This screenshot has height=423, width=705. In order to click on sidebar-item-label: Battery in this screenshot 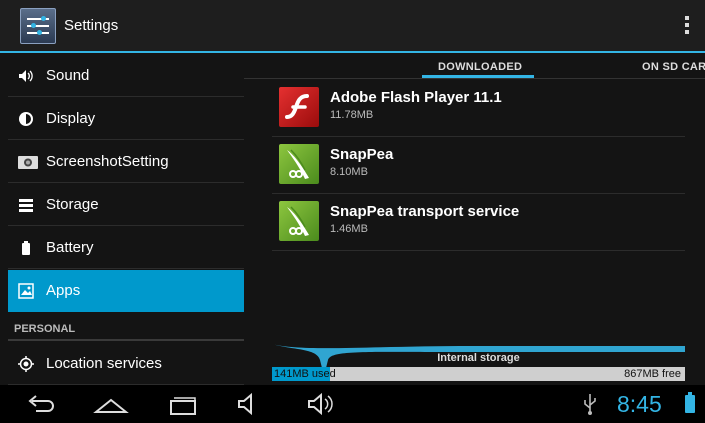, I will do `click(70, 247)`.